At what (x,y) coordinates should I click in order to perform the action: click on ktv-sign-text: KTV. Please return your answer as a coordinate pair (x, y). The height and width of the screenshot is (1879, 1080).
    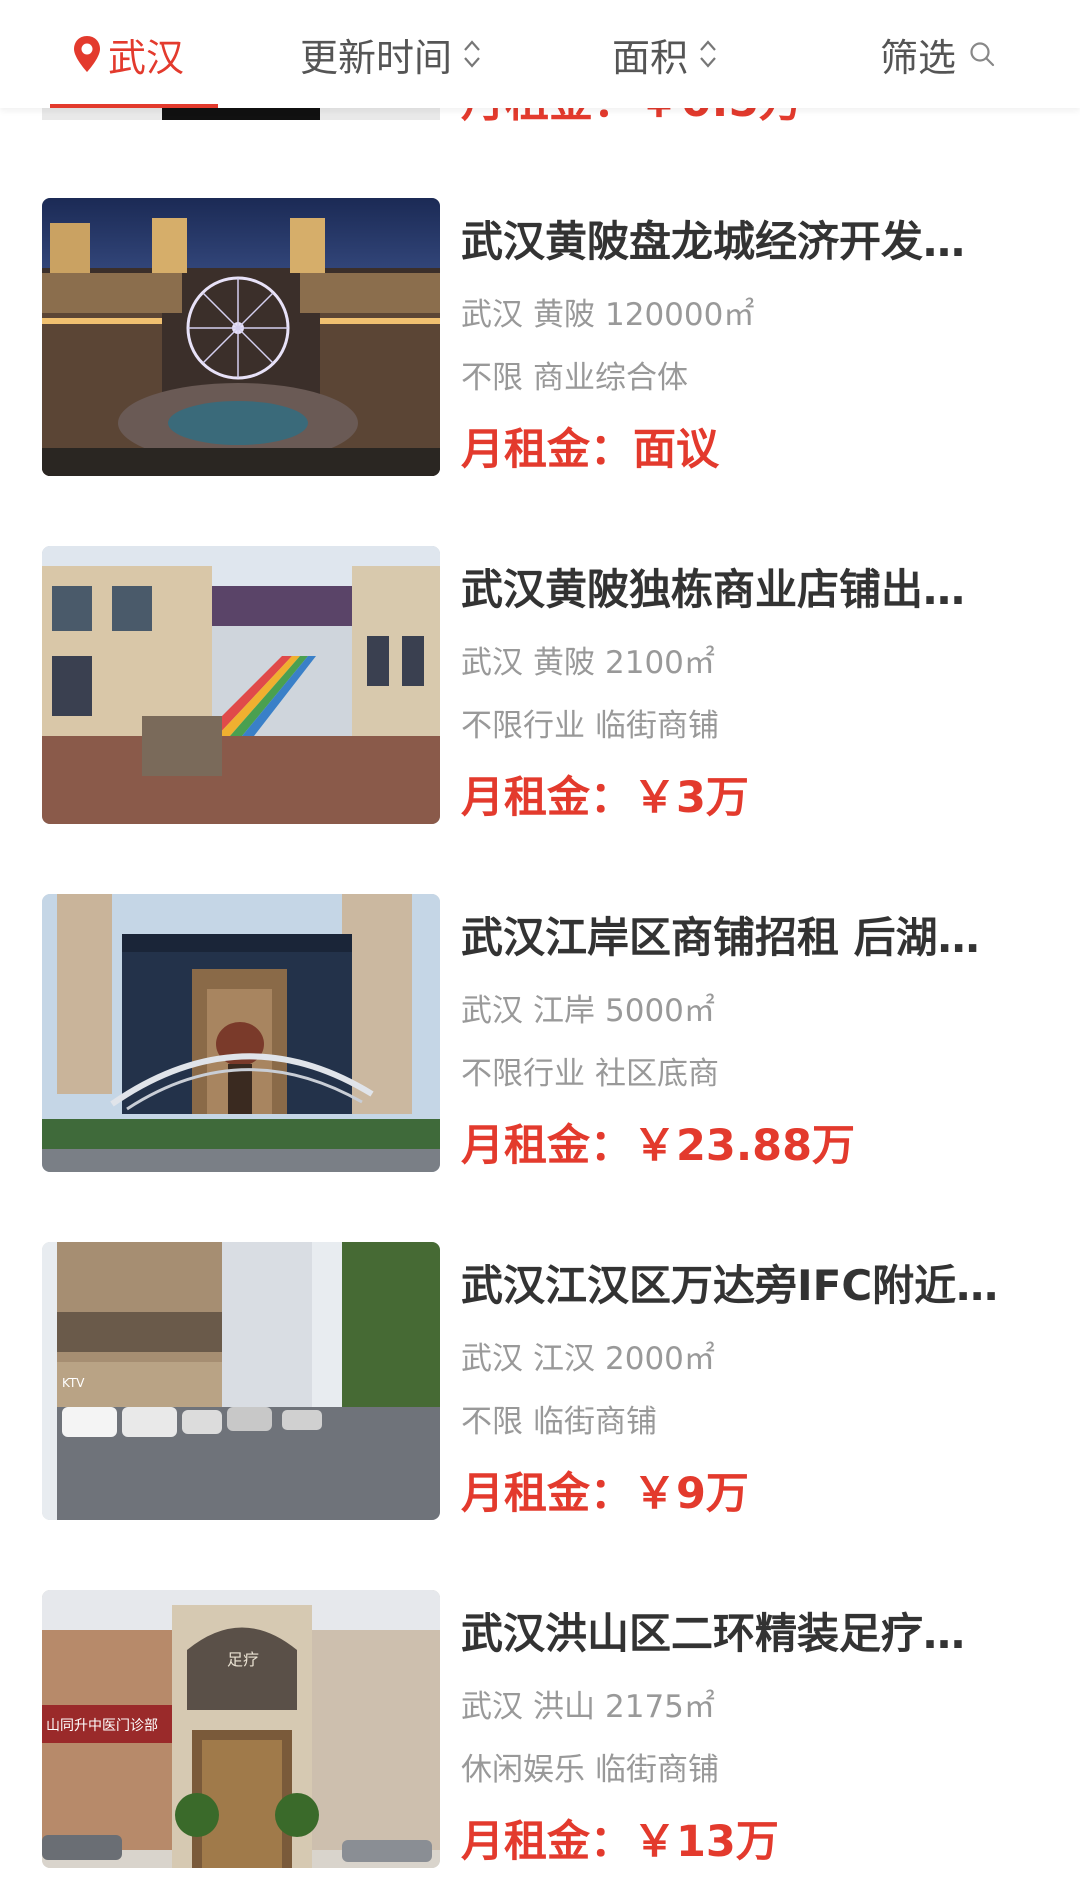
    Looking at the image, I should click on (73, 1383).